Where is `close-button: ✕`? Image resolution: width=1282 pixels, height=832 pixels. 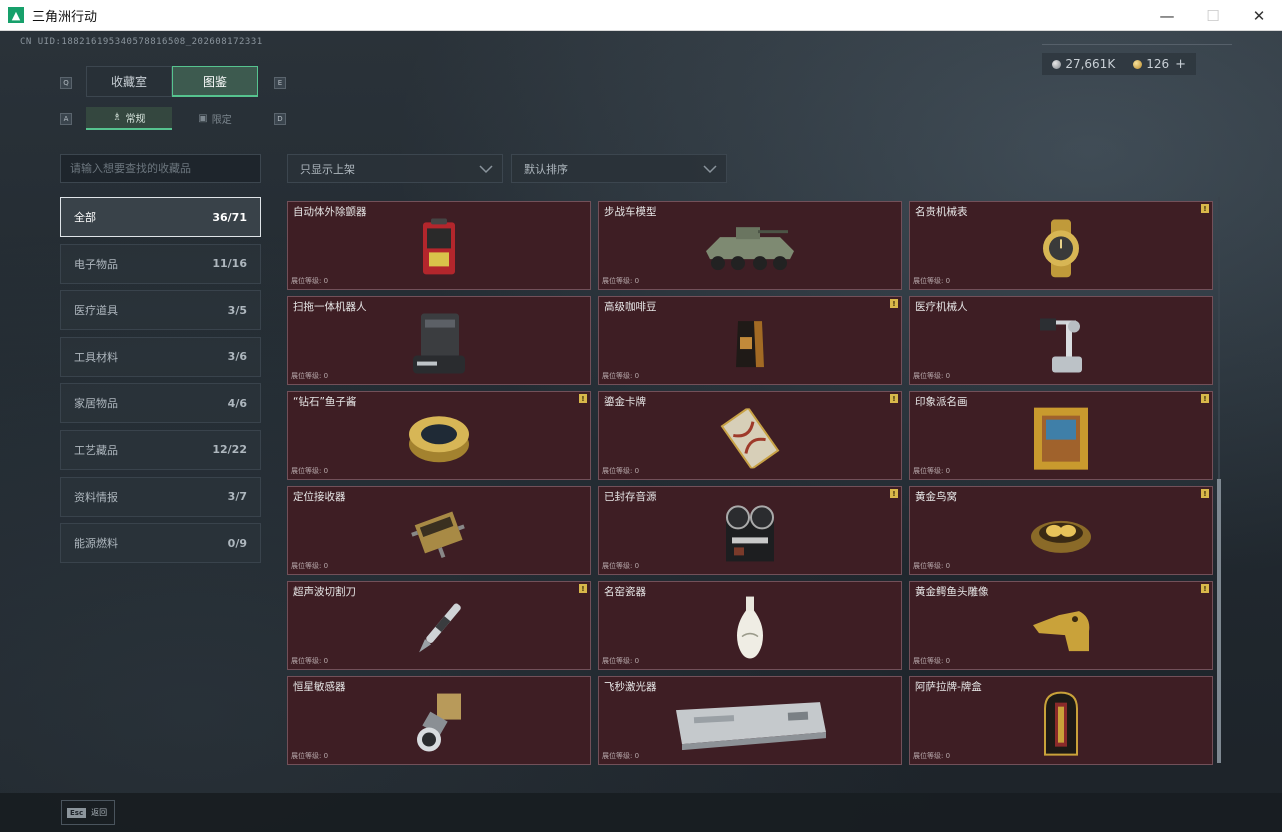
close-button: ✕ is located at coordinates (1259, 15).